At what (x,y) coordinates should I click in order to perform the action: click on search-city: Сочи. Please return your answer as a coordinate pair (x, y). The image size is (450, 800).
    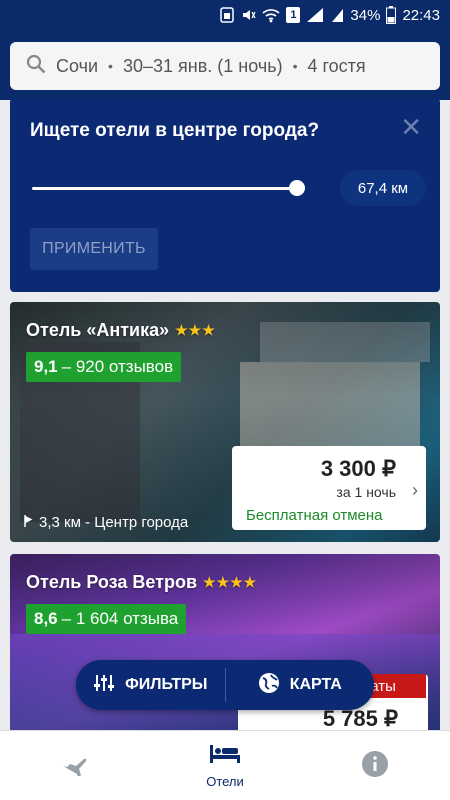
    Looking at the image, I should click on (77, 65).